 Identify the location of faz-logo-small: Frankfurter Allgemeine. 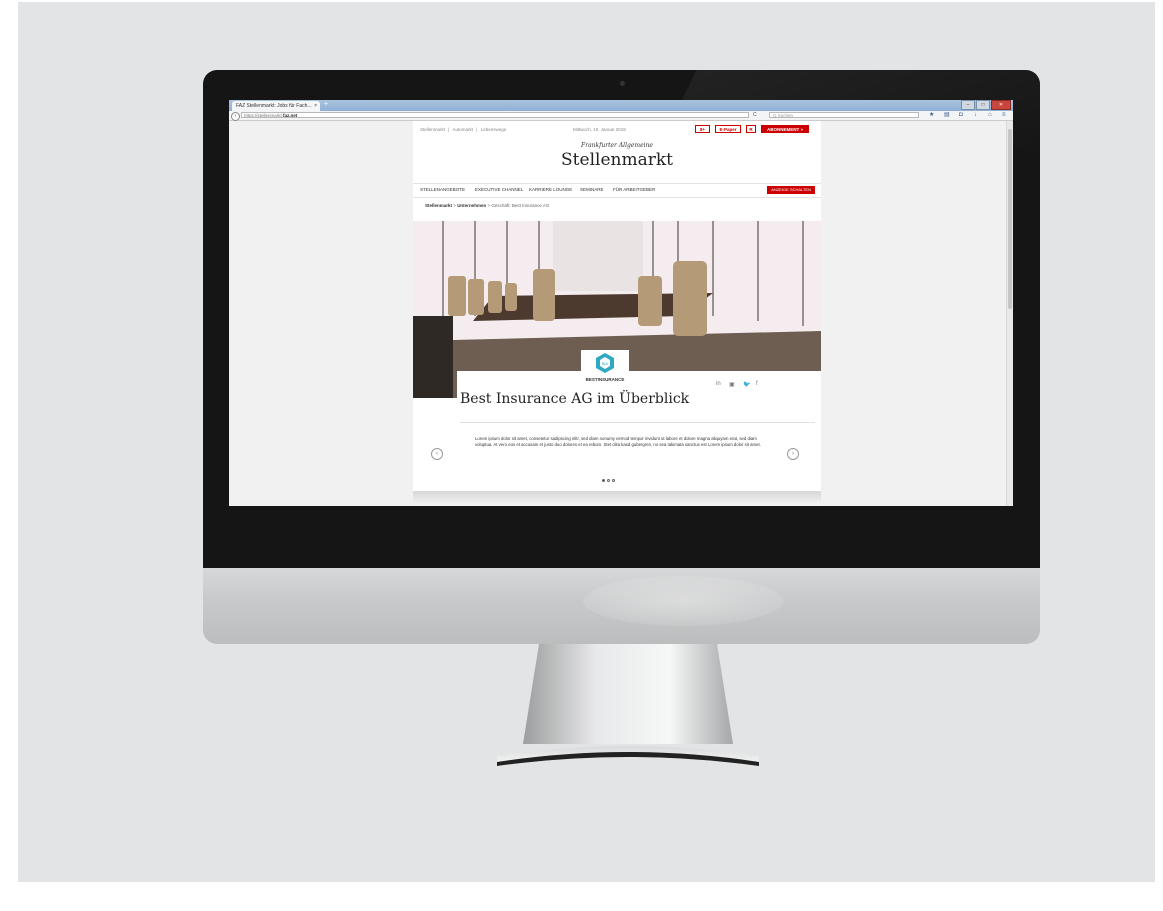
(617, 145).